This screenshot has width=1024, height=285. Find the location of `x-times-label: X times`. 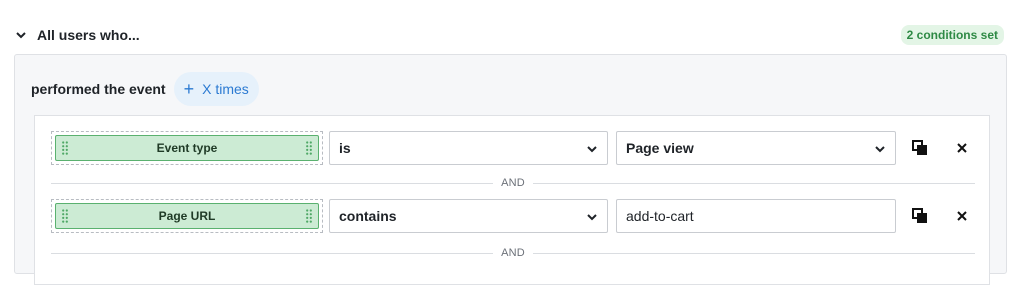

x-times-label: X times is located at coordinates (225, 89).